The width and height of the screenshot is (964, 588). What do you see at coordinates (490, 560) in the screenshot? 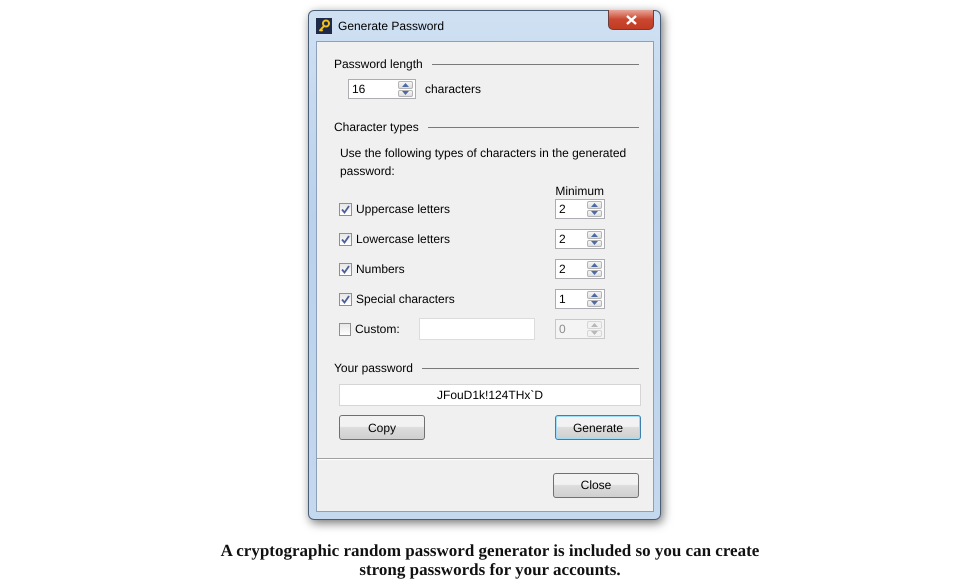
I see `caption-text: A cryptographic random password generator is included so you can create strong passwords for your accounts.` at bounding box center [490, 560].